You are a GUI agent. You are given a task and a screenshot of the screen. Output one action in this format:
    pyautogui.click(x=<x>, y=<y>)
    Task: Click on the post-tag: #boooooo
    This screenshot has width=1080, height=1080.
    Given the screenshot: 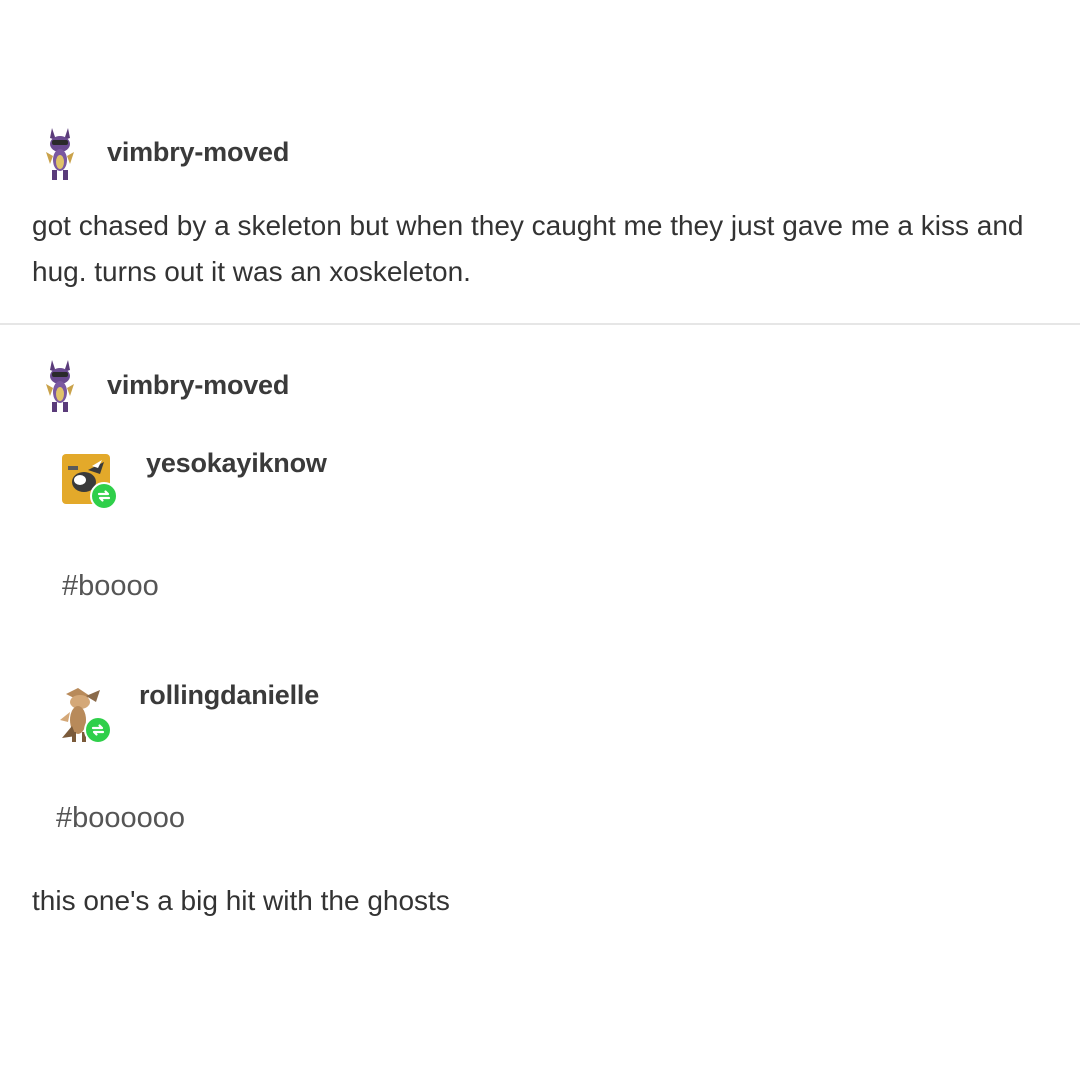 What is the action you would take?
    pyautogui.click(x=120, y=818)
    